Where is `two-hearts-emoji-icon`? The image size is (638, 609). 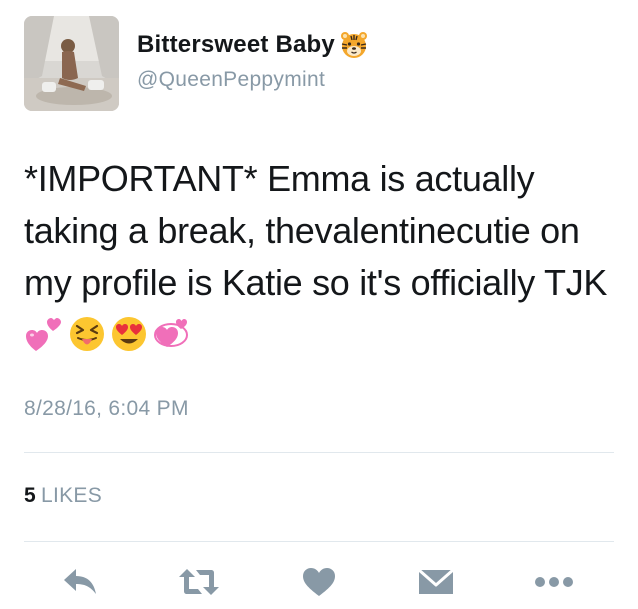
two-hearts-emoji-icon is located at coordinates (43, 334).